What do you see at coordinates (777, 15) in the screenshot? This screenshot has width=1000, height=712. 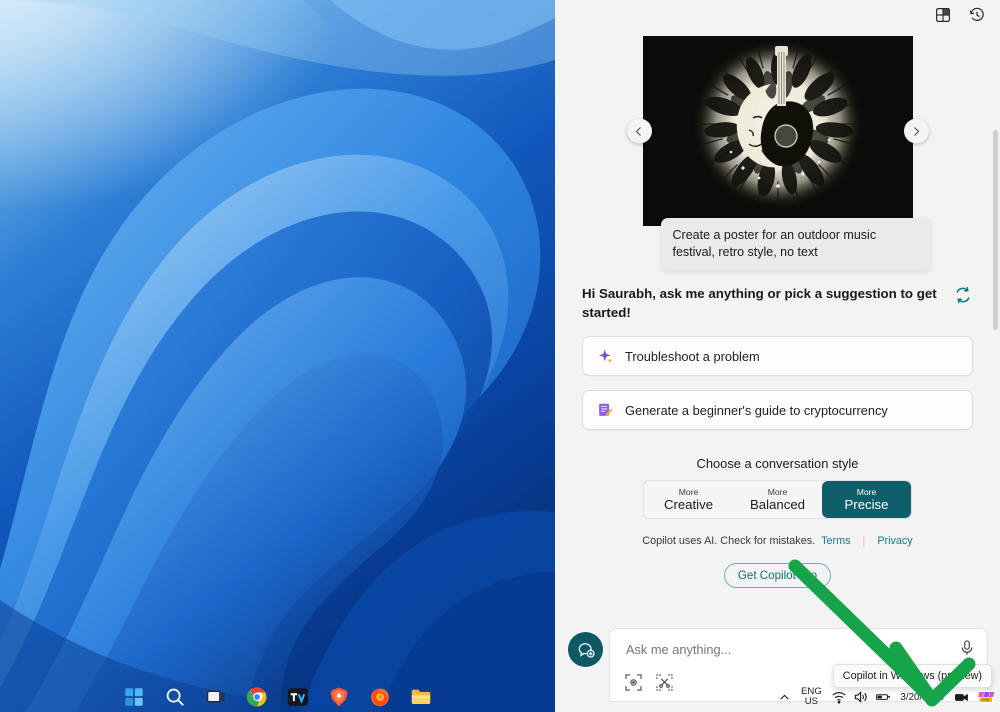 I see `copilot-topbar` at bounding box center [777, 15].